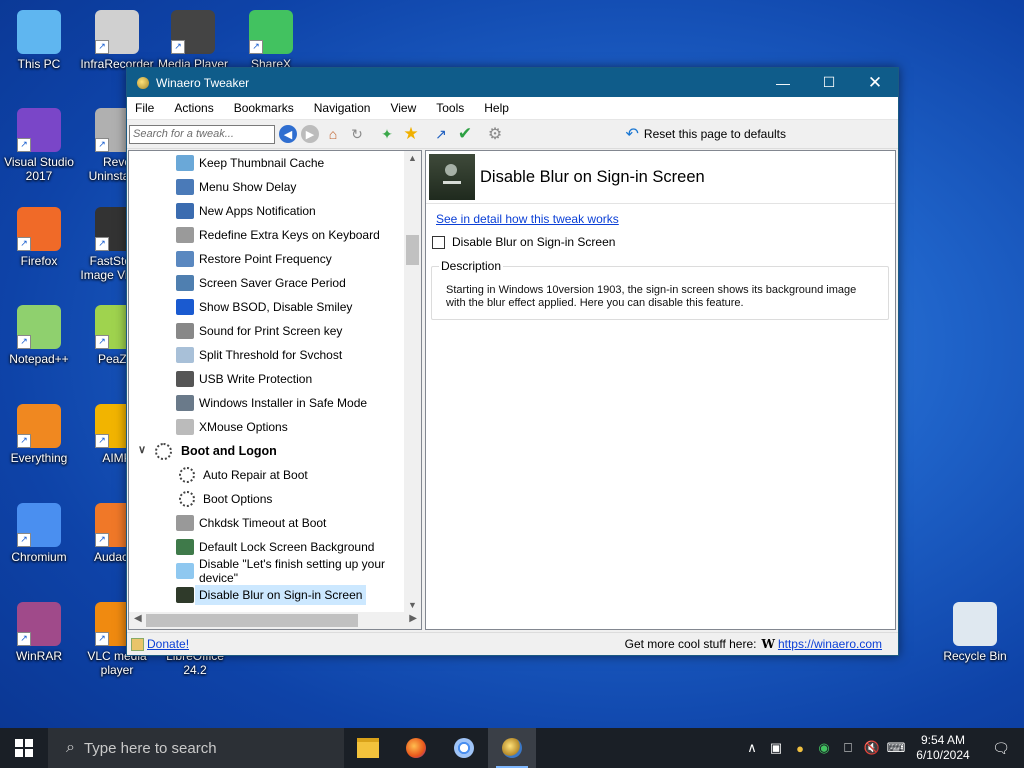 The width and height of the screenshot is (1024, 768). I want to click on tray-app-icon: ▣, so click(776, 748).